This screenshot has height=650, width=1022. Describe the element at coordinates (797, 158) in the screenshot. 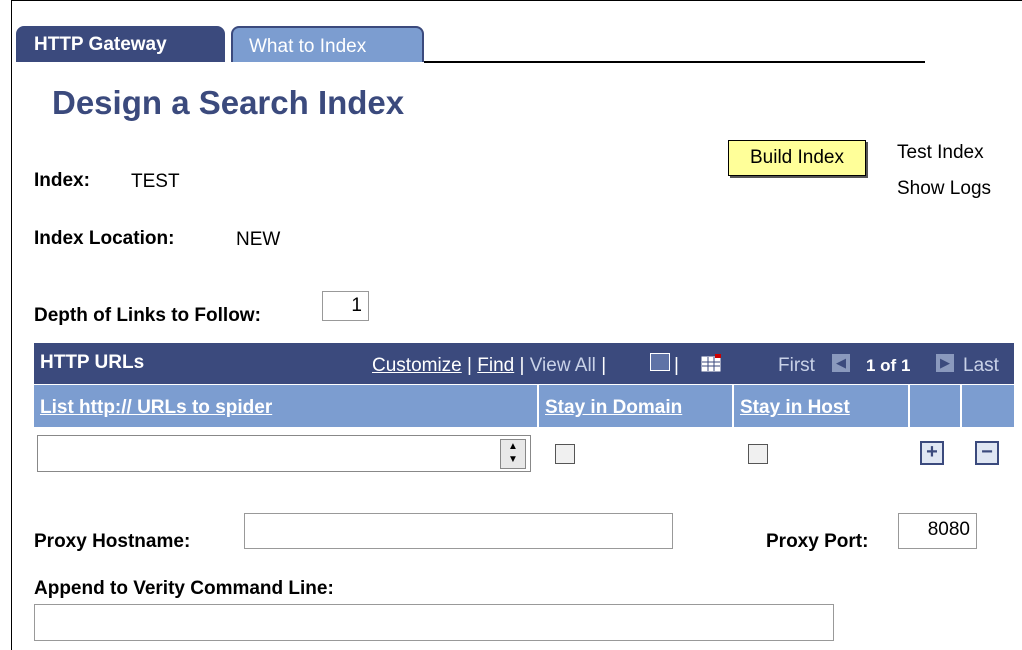

I see `build-index-button: Build Index` at that location.